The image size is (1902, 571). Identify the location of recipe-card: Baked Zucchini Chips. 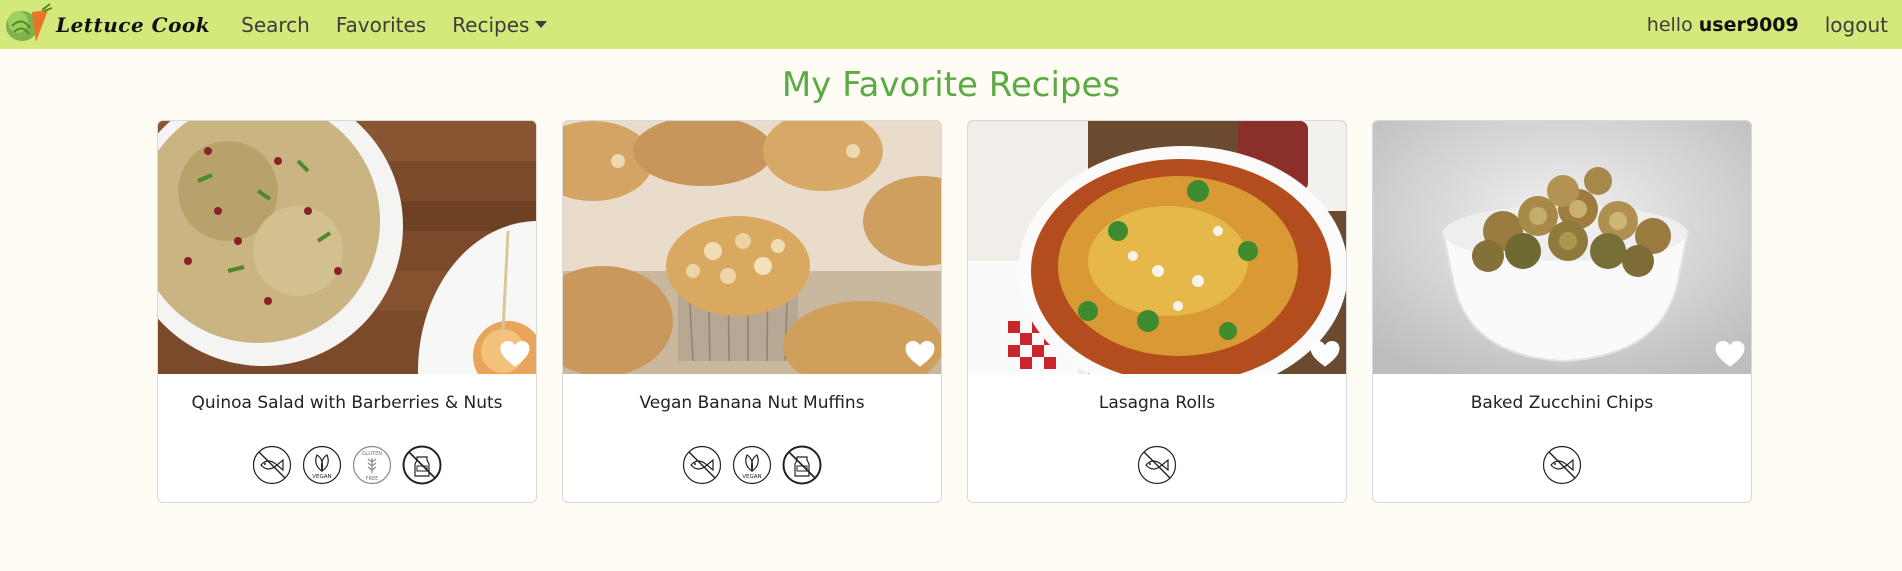
(1562, 311).